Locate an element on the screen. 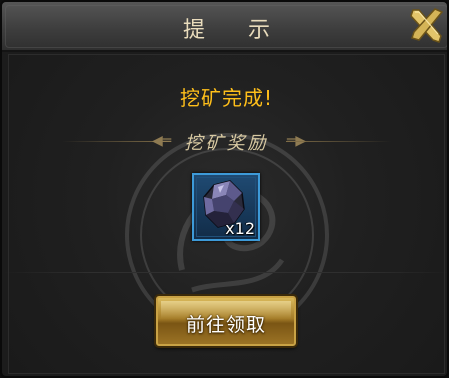 This screenshot has height=378, width=449. title-bar: 提 示 is located at coordinates (224, 27).